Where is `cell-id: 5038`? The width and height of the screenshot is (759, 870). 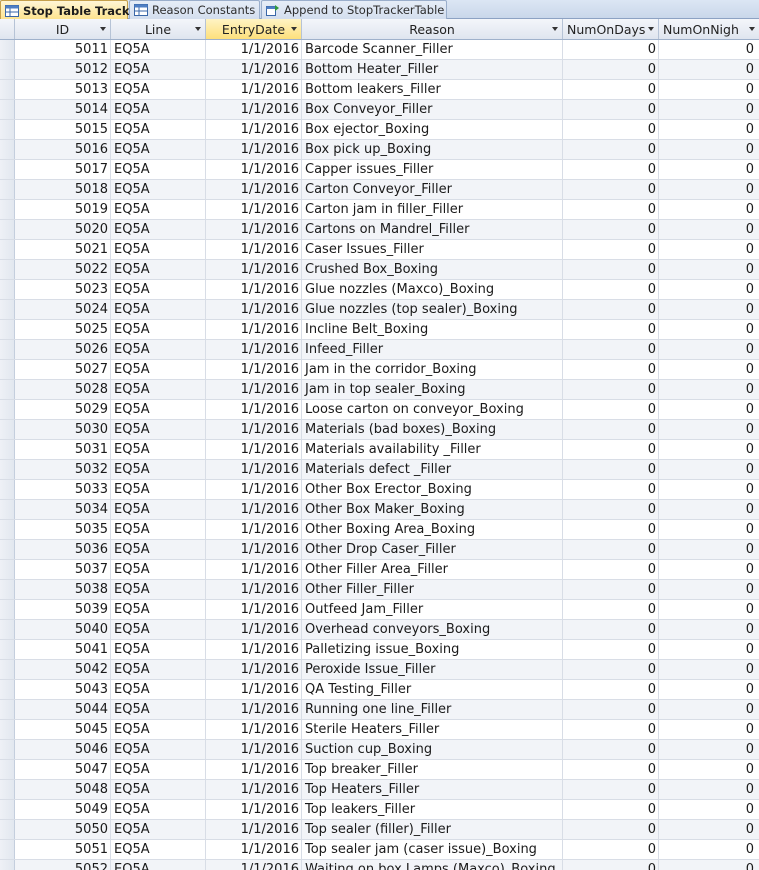
cell-id: 5038 is located at coordinates (63, 589).